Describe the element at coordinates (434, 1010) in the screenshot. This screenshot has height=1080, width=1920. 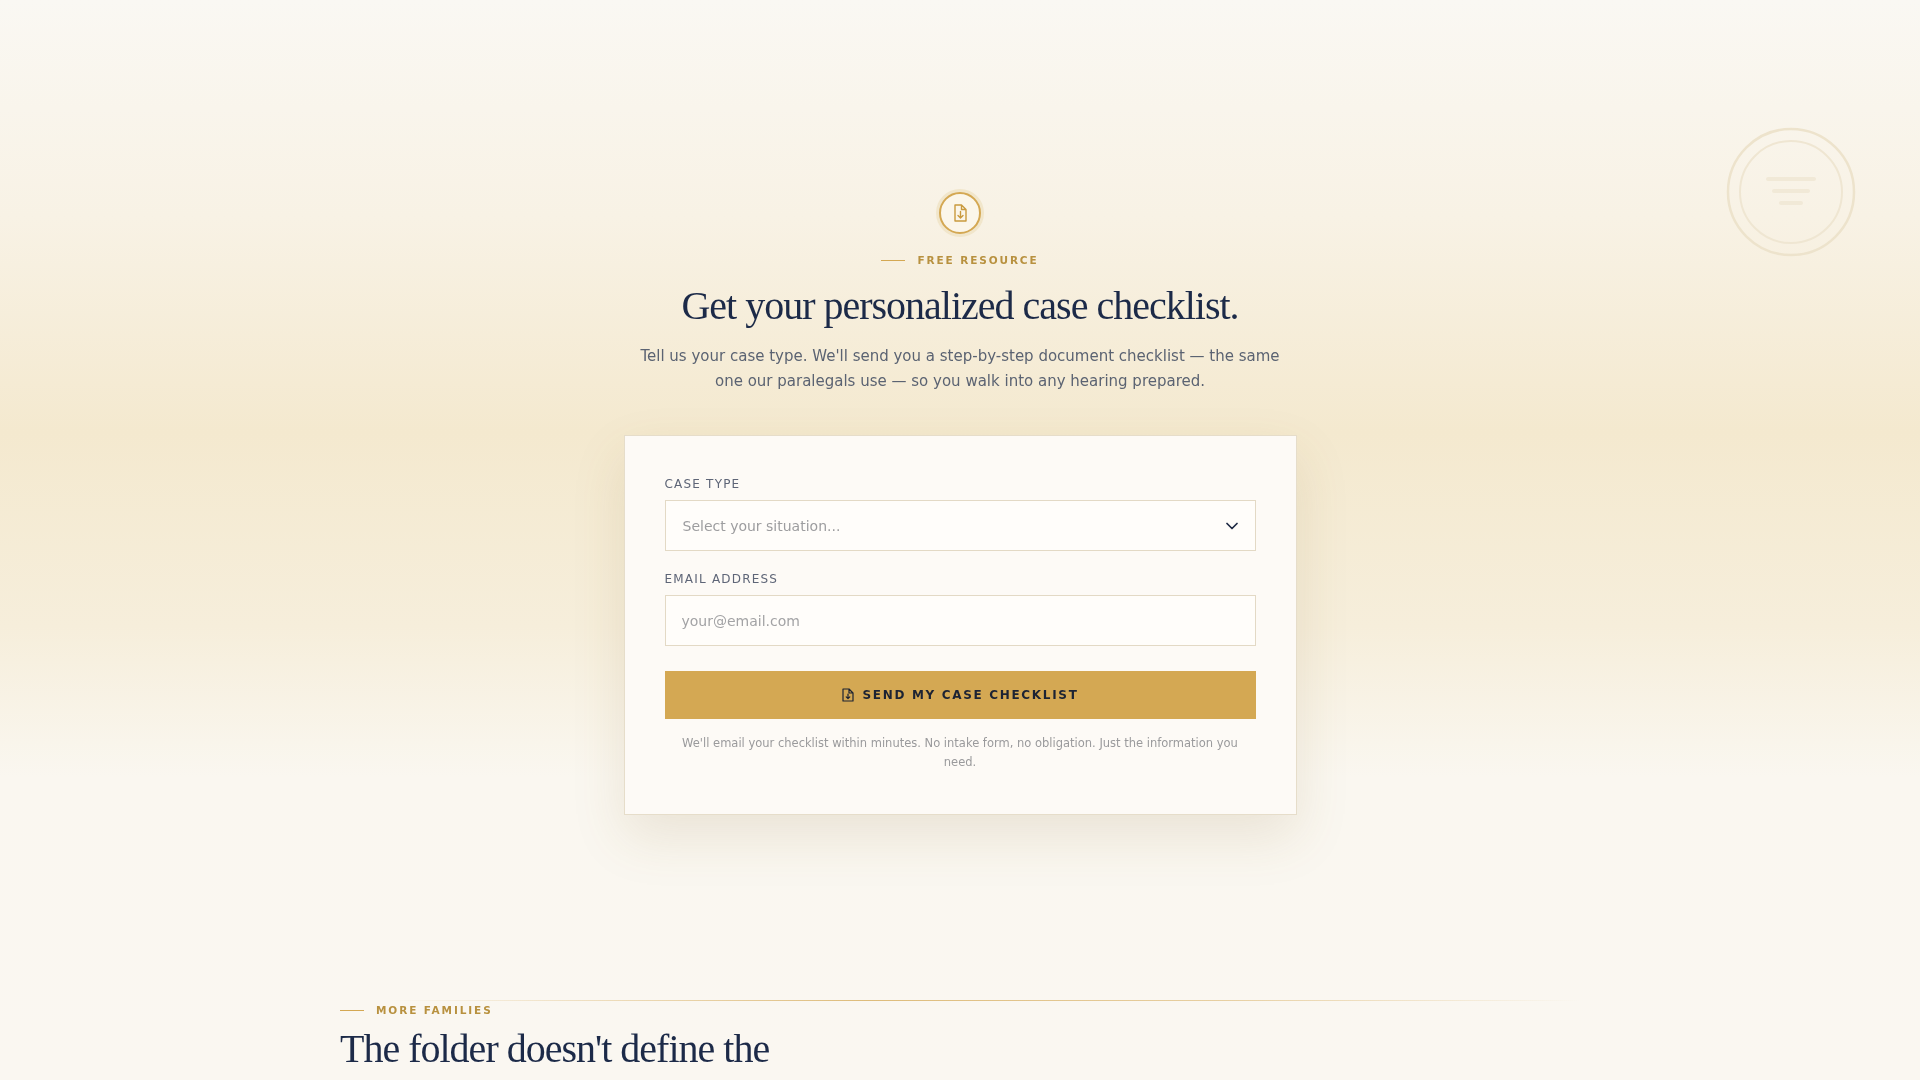
I see `eyebrow-label: MORE FAMILIES` at that location.